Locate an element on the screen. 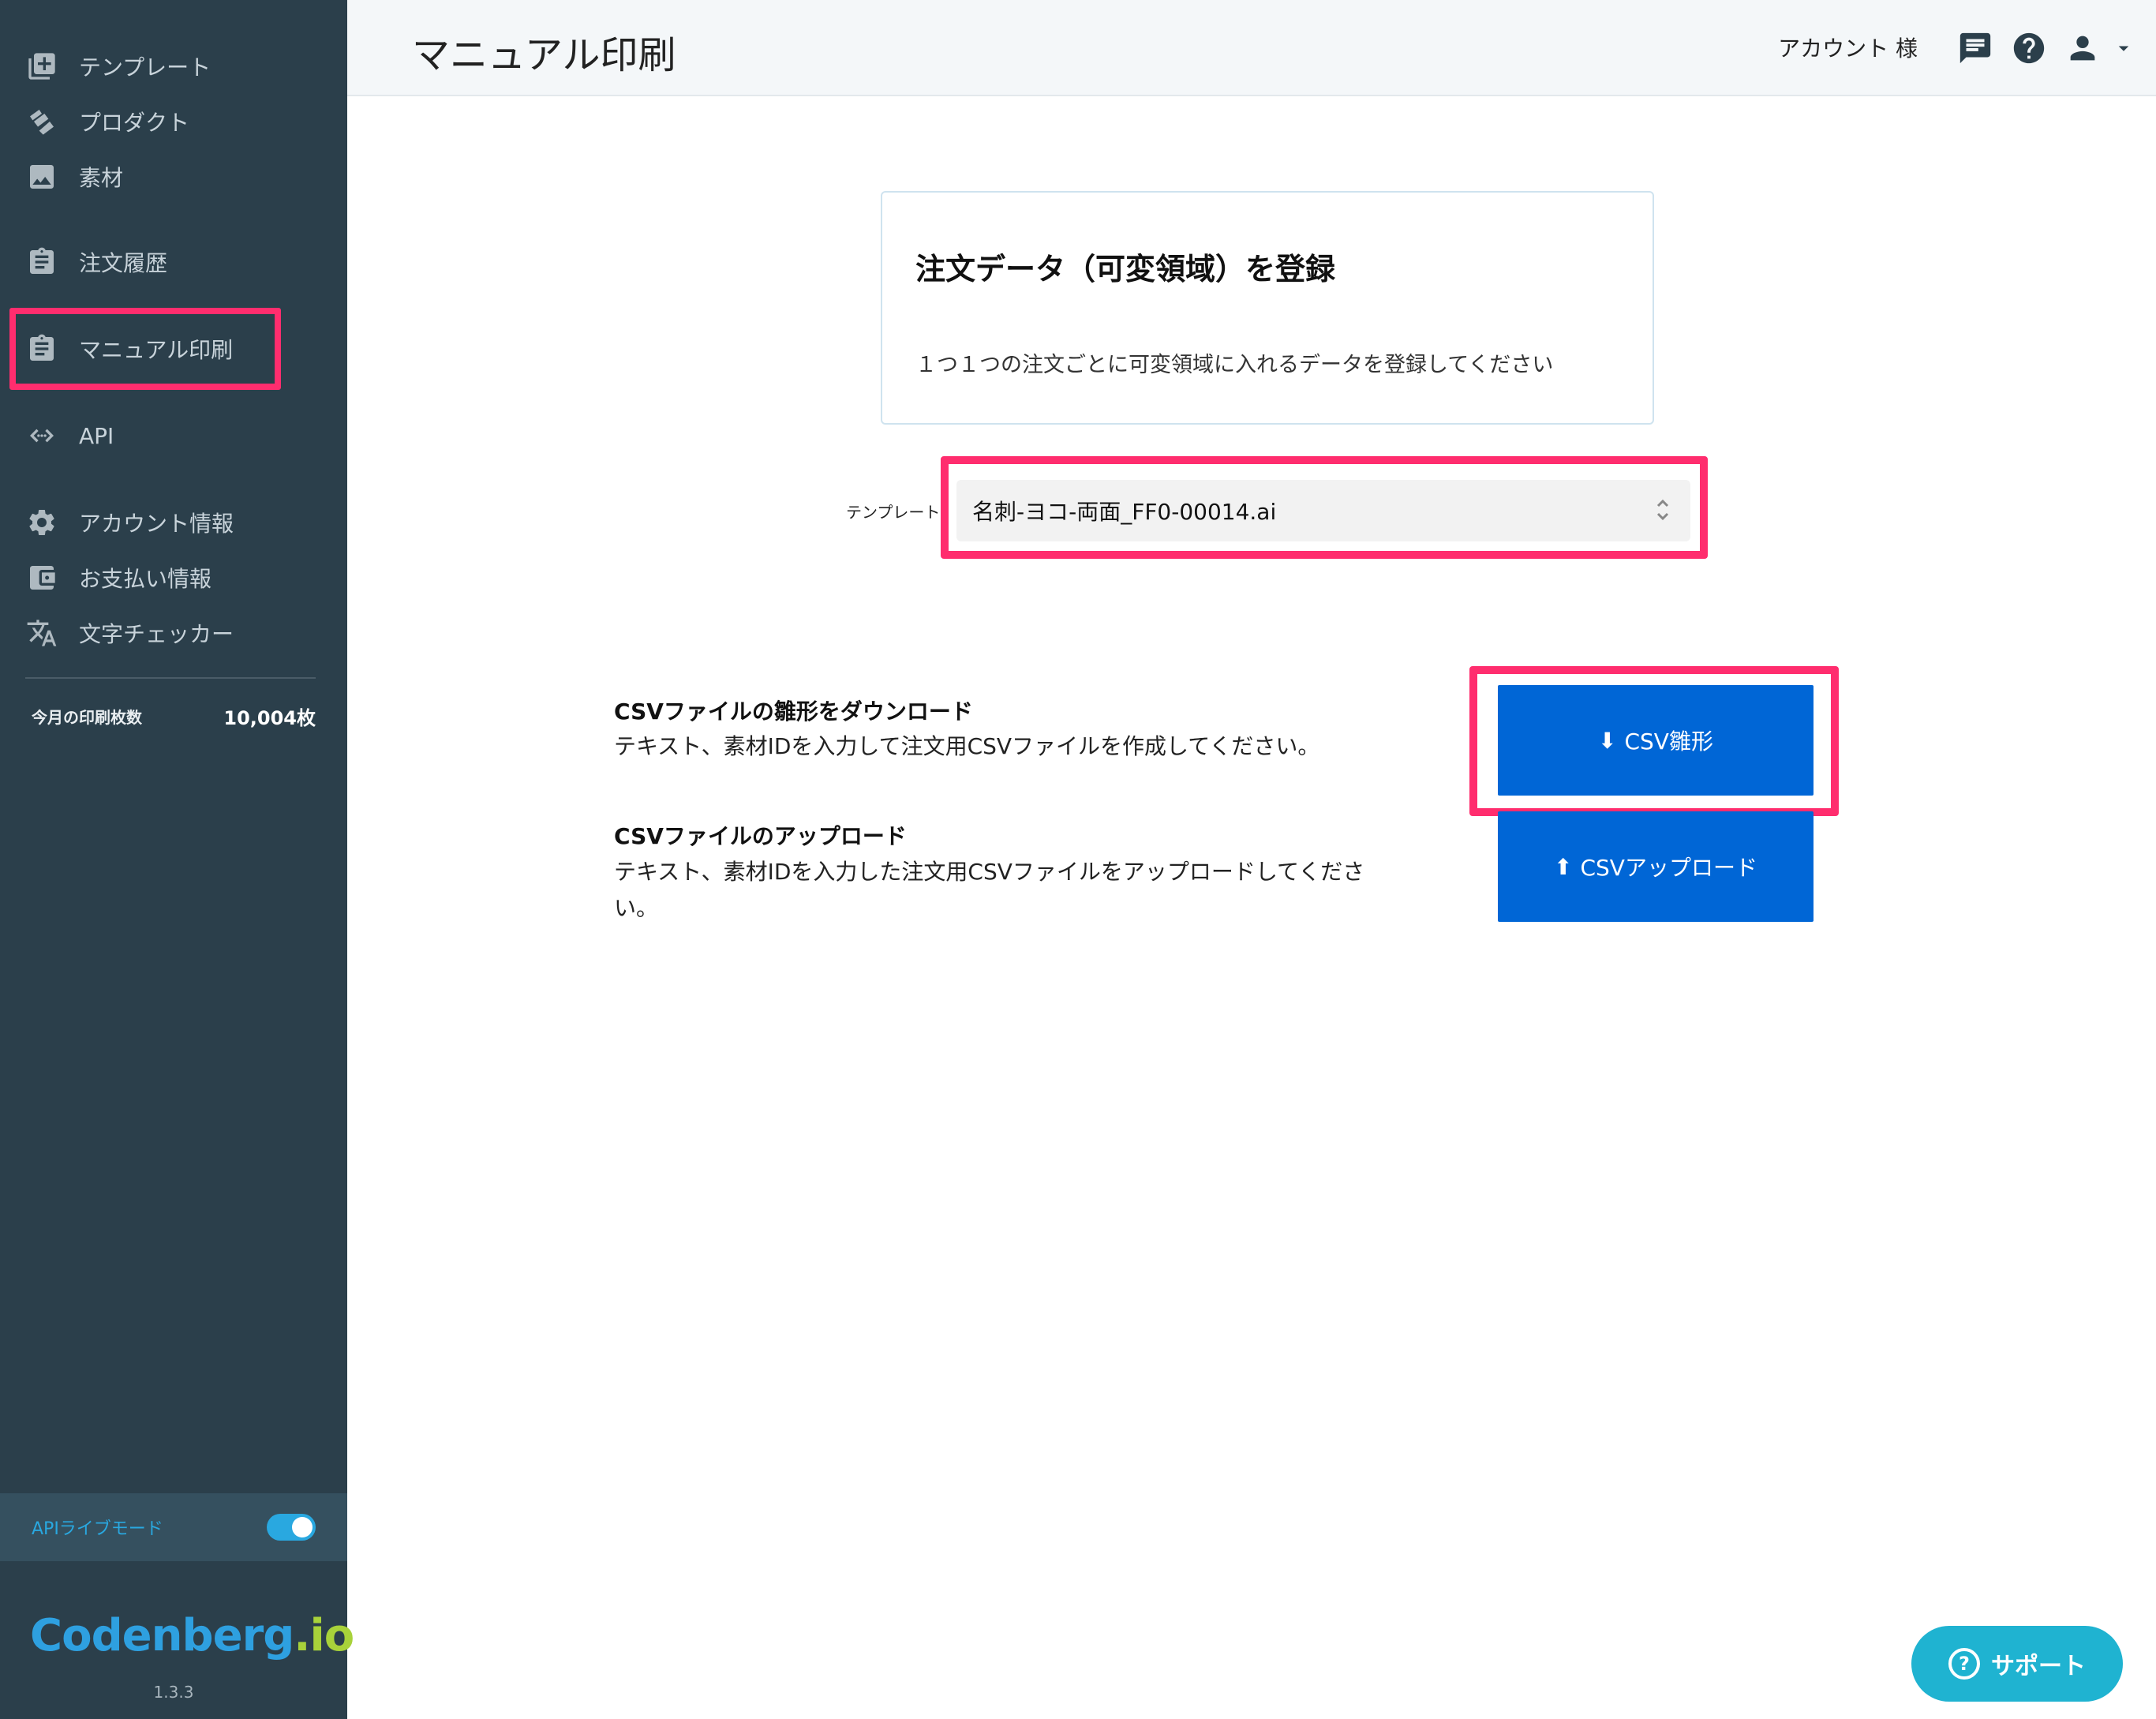 The image size is (2156, 1719). template-select-value: 名刺-ヨコ-両面_FF0-00014.ai is located at coordinates (1124, 512).